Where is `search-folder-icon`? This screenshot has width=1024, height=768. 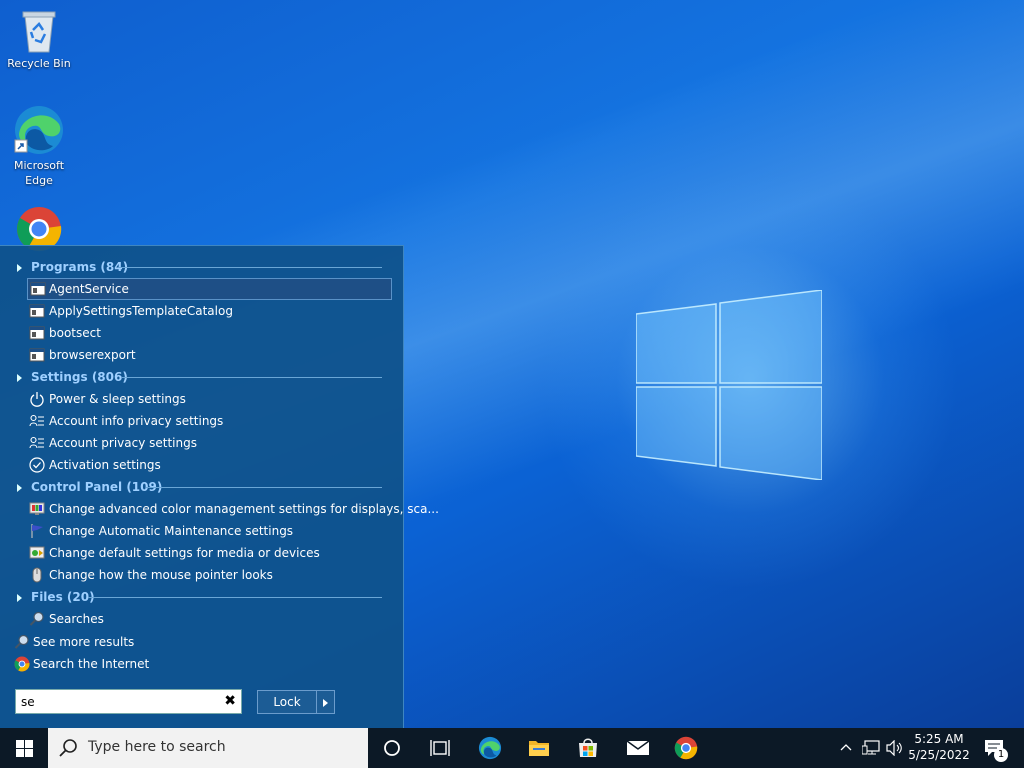 search-folder-icon is located at coordinates (36, 618).